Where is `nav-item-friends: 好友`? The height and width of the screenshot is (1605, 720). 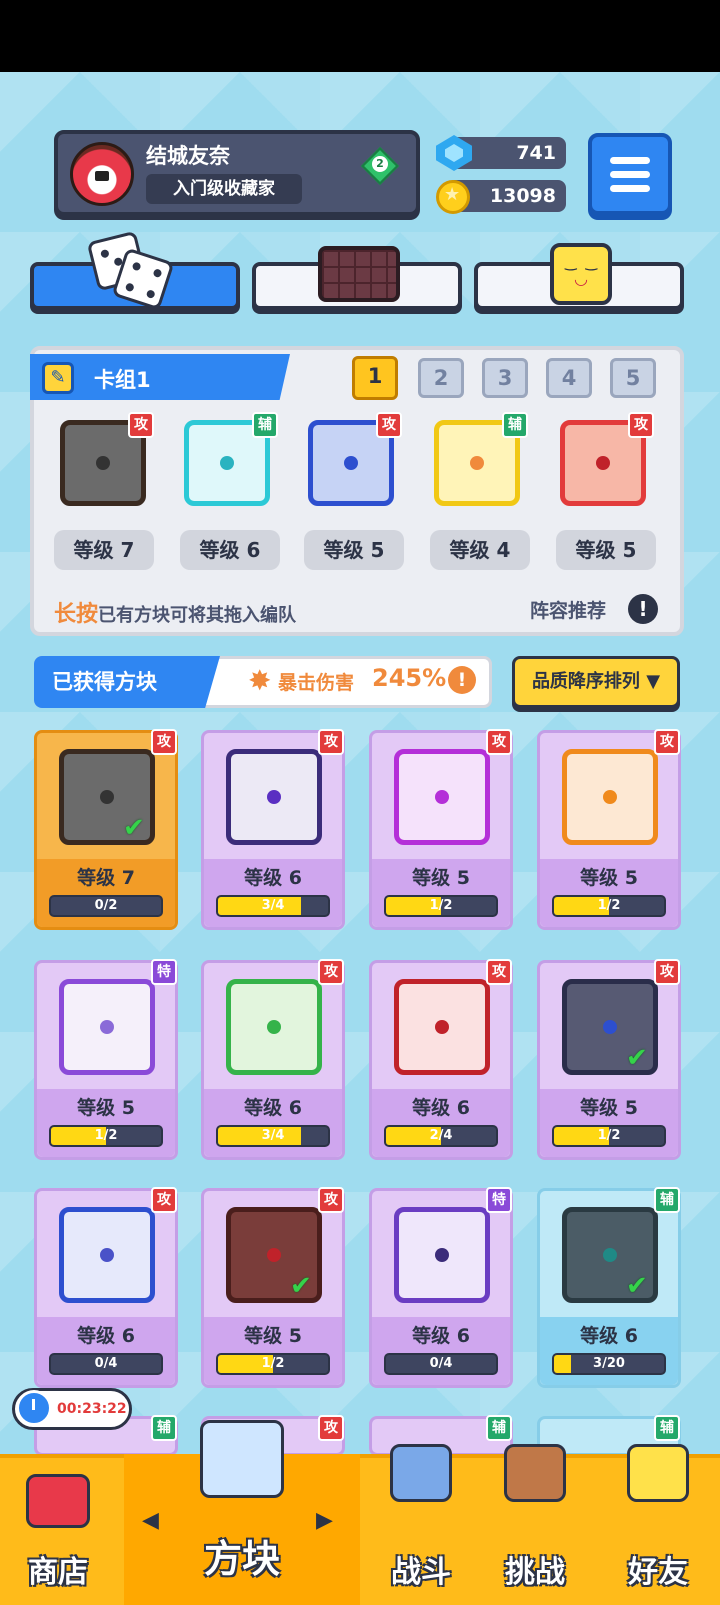 nav-item-friends: 好友 is located at coordinates (658, 1524).